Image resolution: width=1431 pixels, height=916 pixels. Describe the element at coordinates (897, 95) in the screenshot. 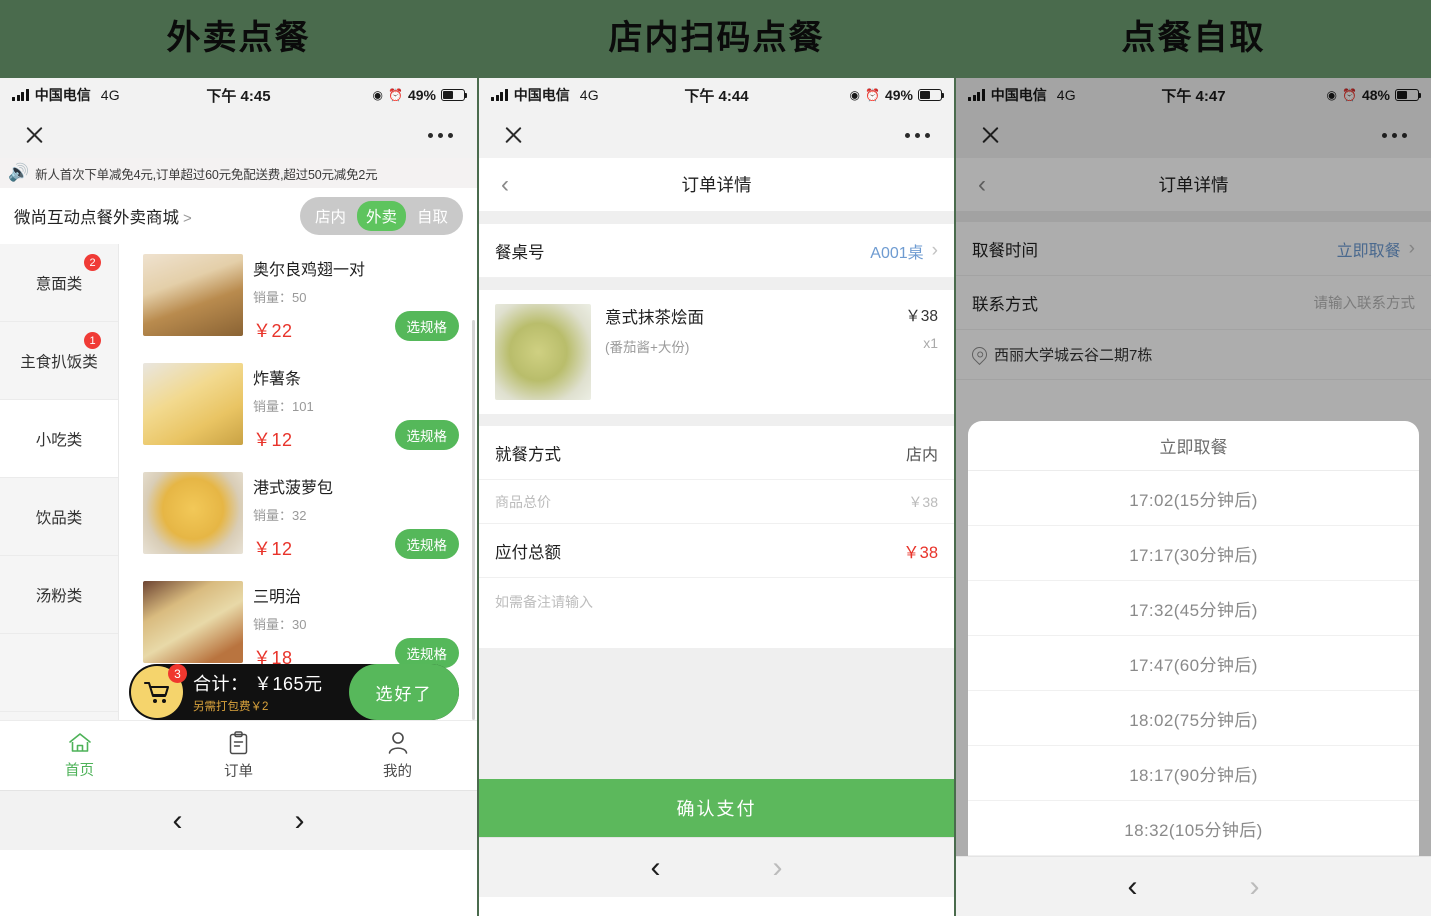

I see `status-right: ◉ ⏰ 49%` at that location.